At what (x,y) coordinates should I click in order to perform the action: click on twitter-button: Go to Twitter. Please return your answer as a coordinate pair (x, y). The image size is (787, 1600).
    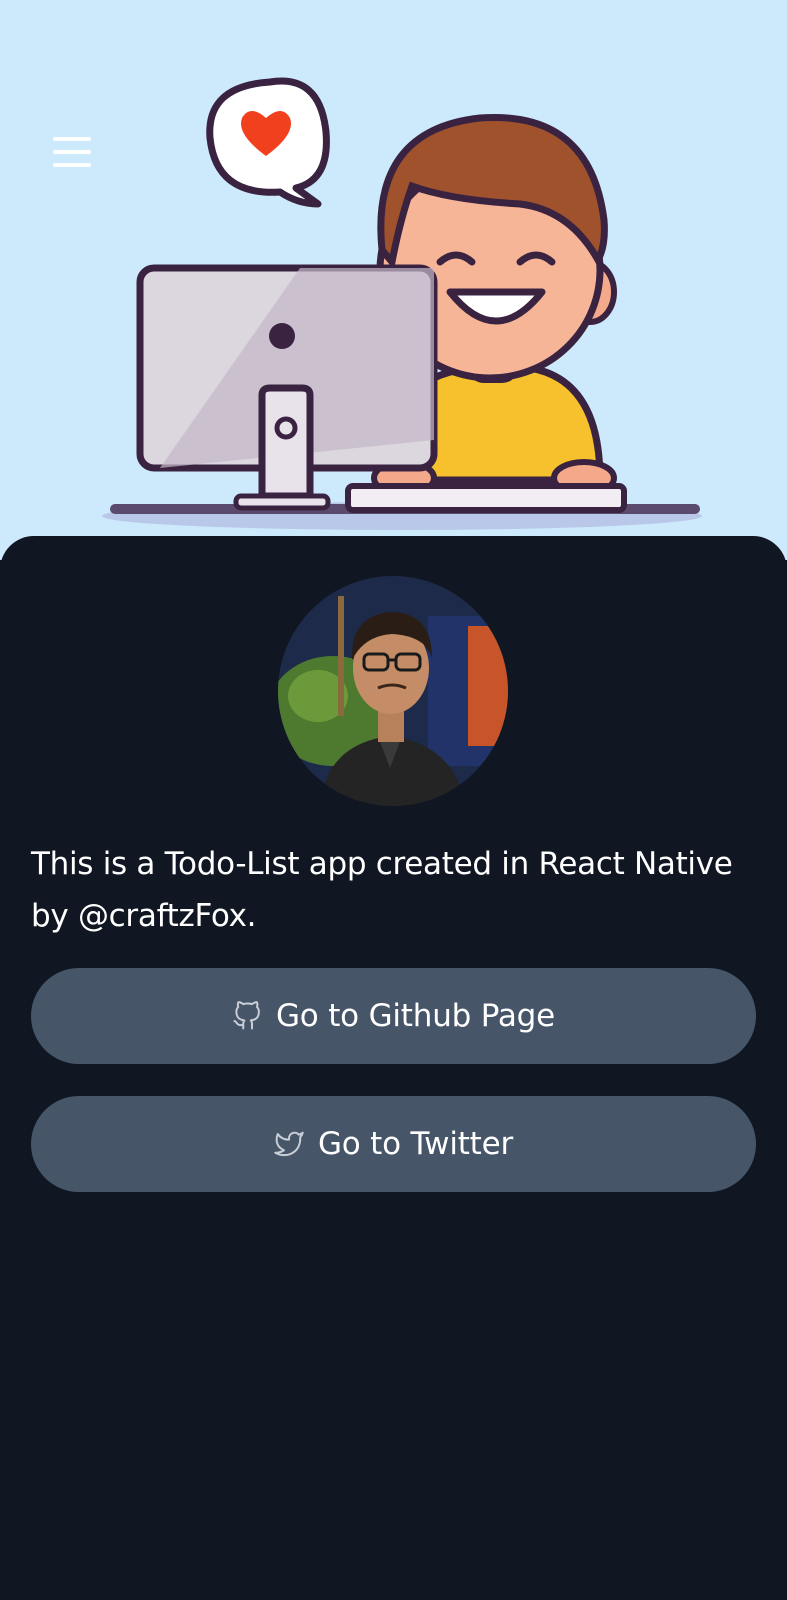
    Looking at the image, I should click on (393, 1144).